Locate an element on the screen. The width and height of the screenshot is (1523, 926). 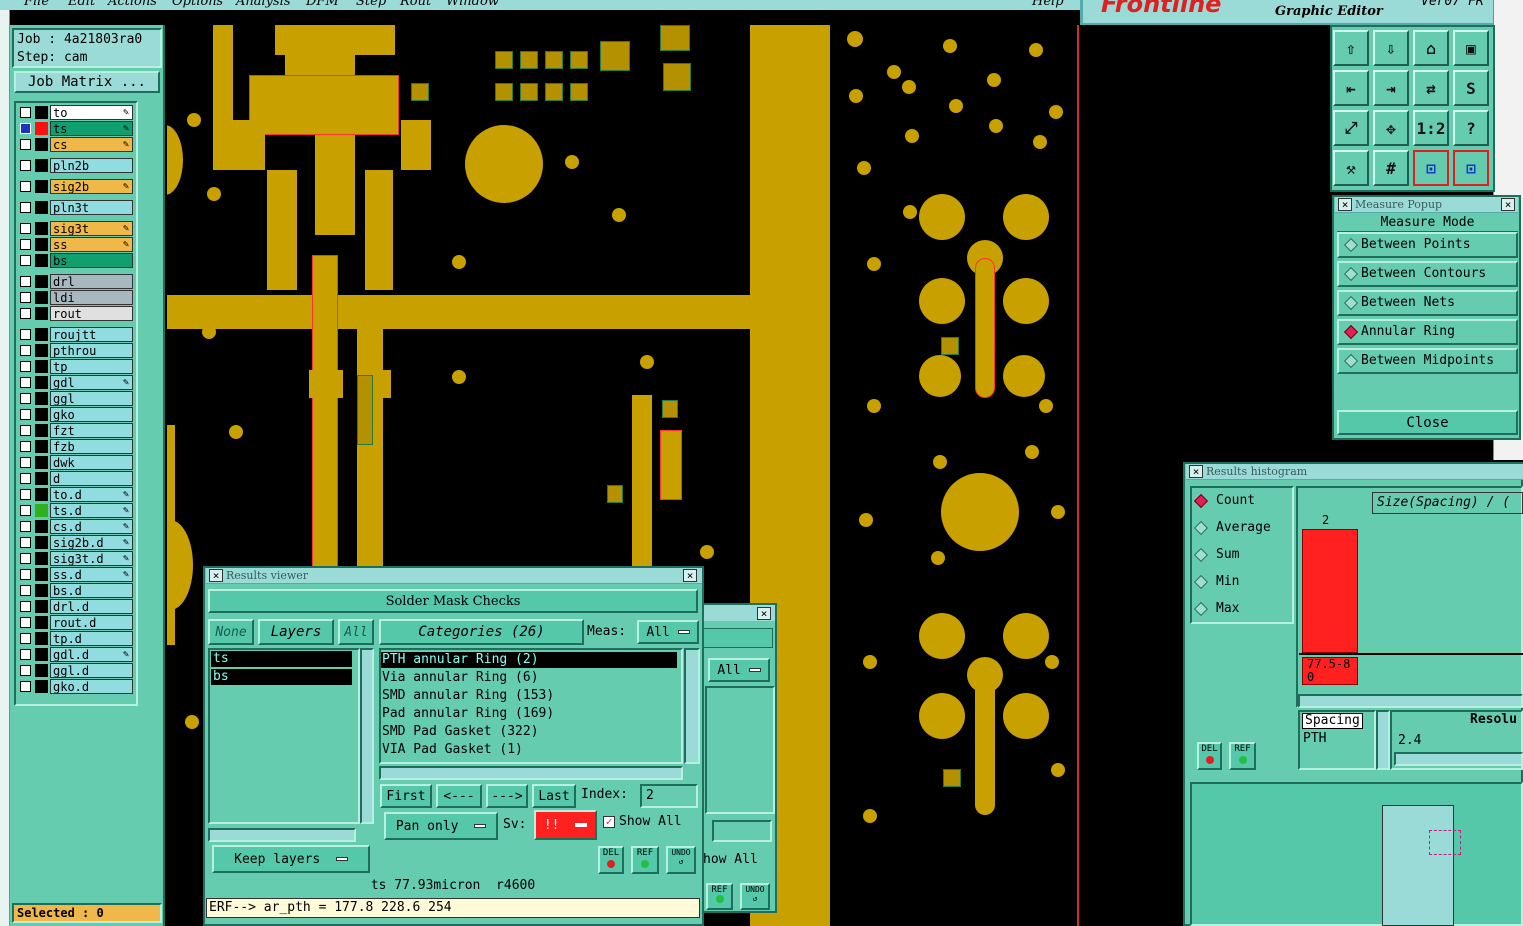
layer-row-sig2b-d: sig2b.d ✎ is located at coordinates (75, 542).